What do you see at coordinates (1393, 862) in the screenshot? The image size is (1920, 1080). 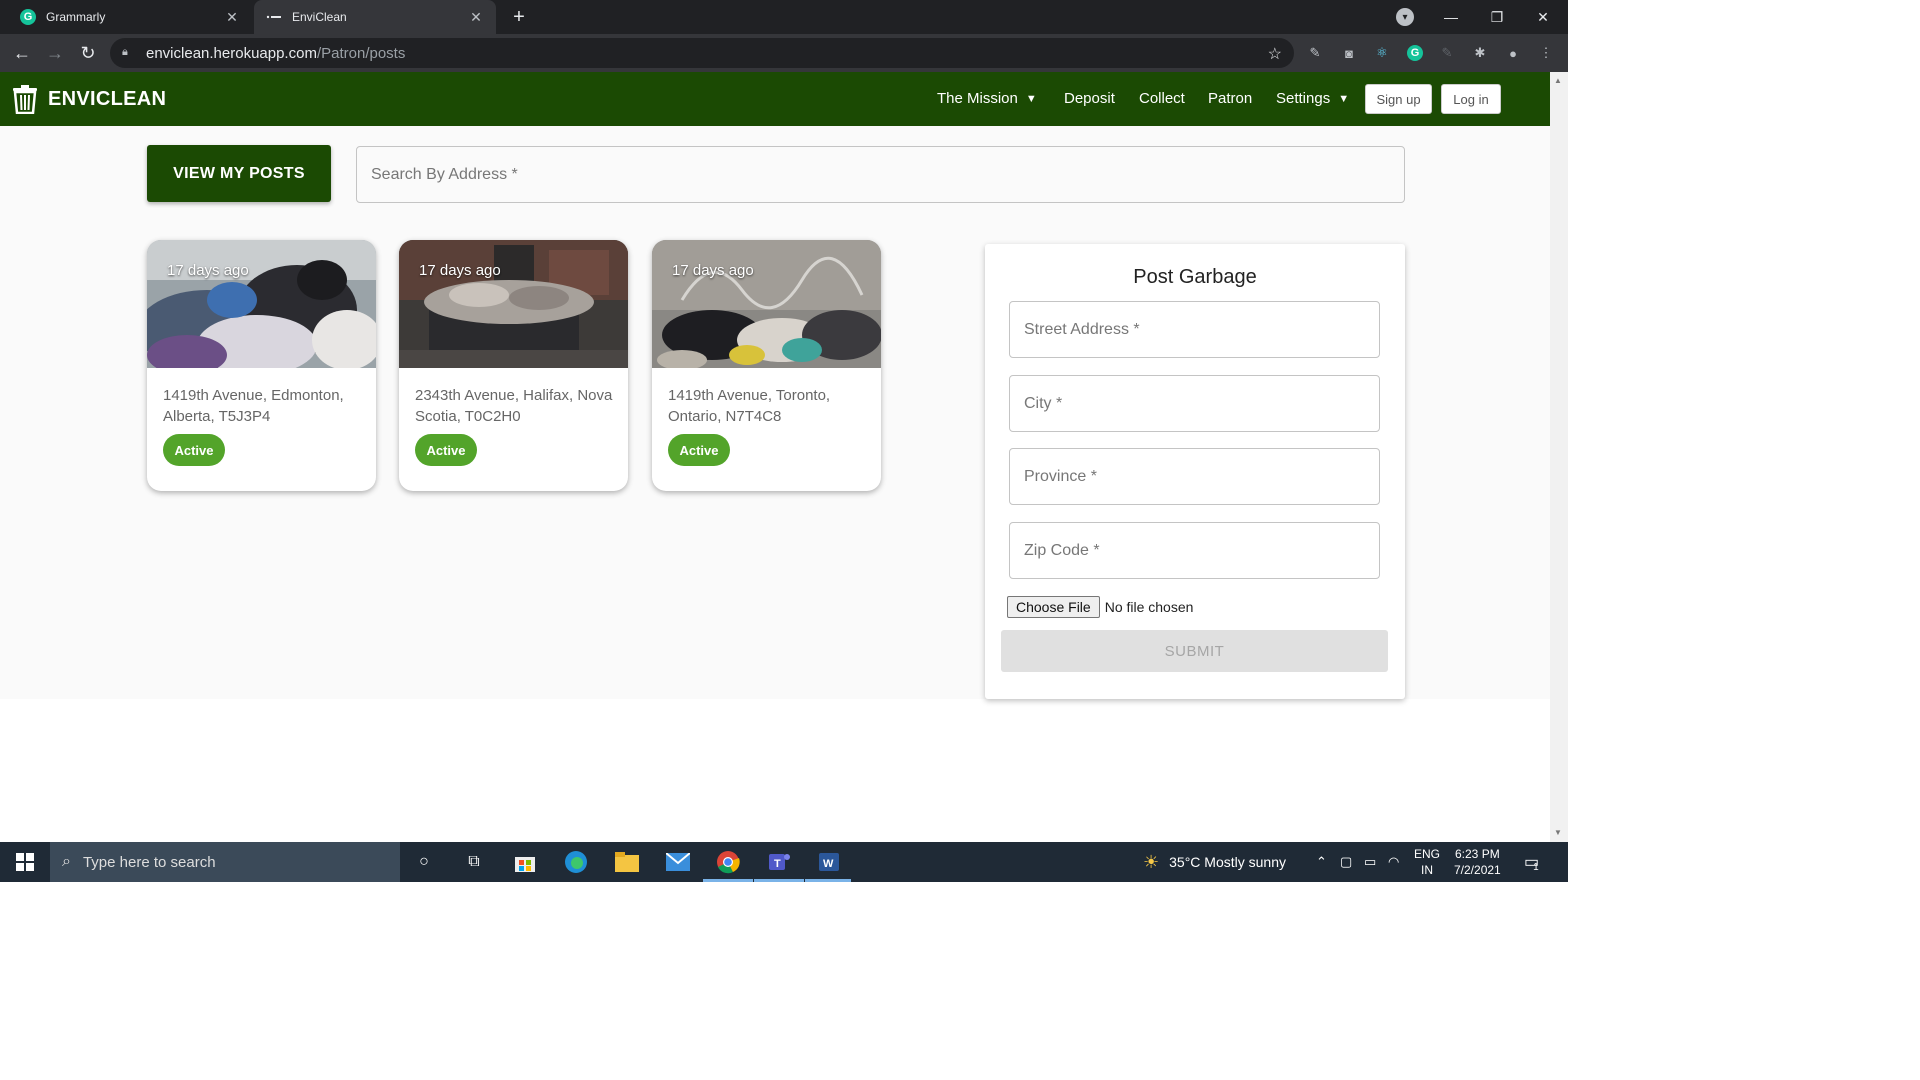 I see `wifi-icon: ◠` at bounding box center [1393, 862].